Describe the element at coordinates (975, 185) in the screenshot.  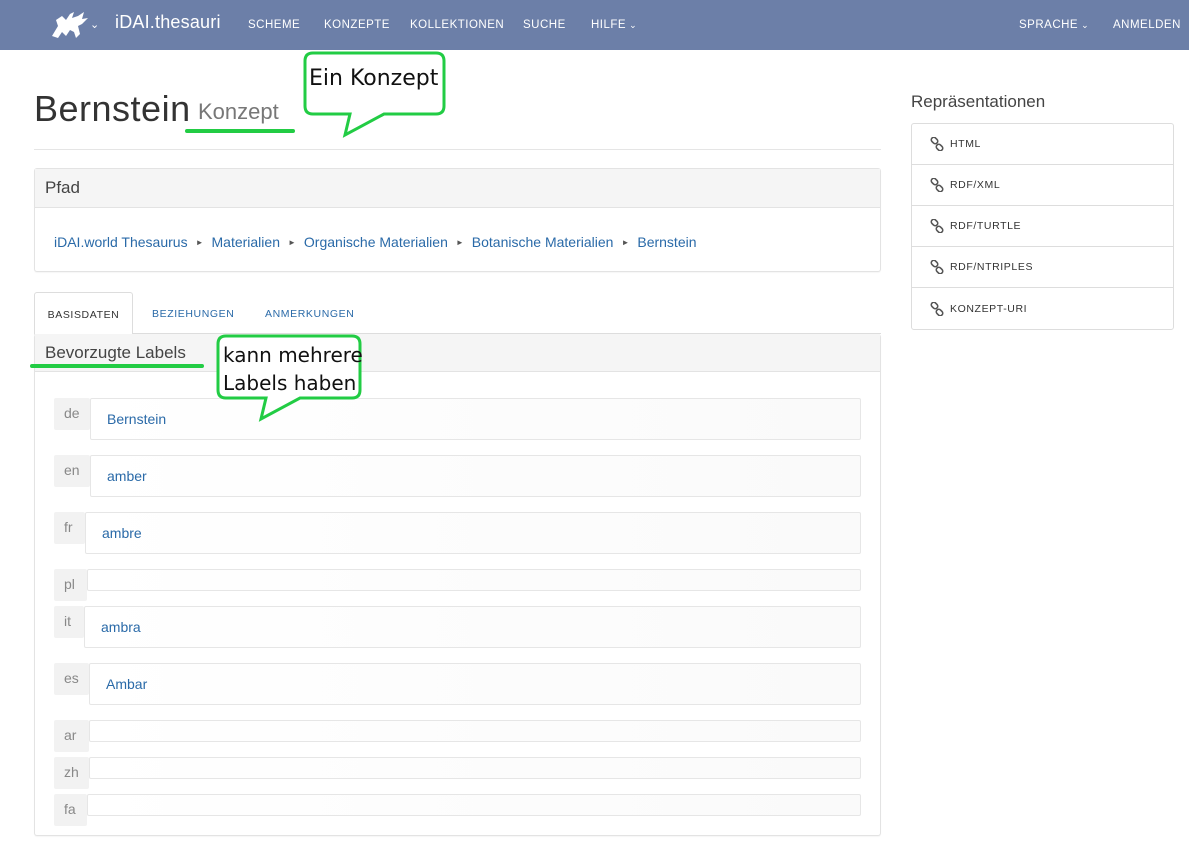
I see `rep-label: RDF/XML` at that location.